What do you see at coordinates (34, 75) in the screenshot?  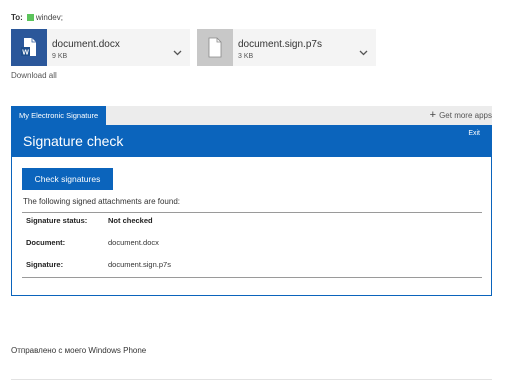 I see `download-all-link: Download all` at bounding box center [34, 75].